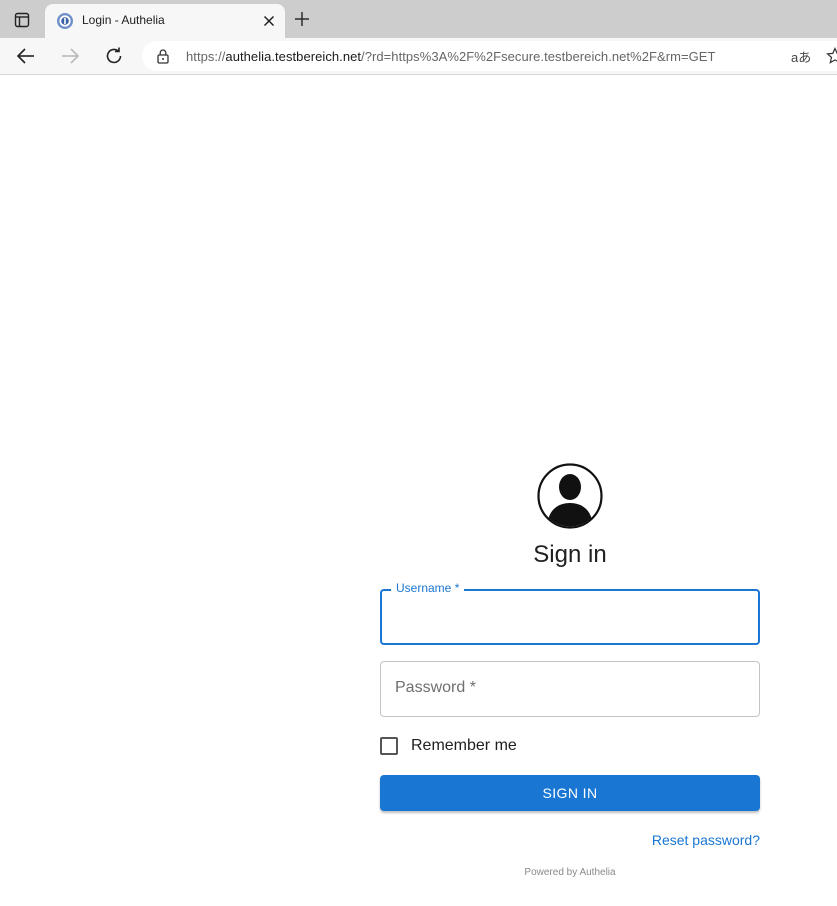  What do you see at coordinates (269, 21) in the screenshot?
I see `close-icon` at bounding box center [269, 21].